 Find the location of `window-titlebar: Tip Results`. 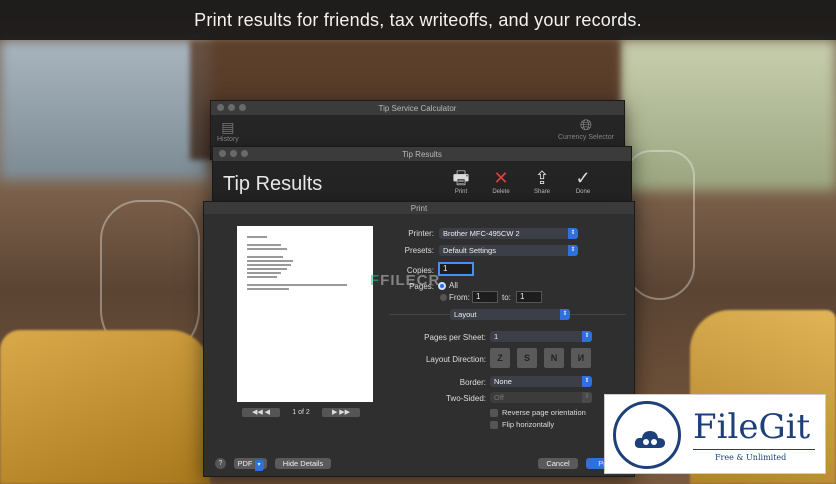

window-titlebar: Tip Results is located at coordinates (422, 154).